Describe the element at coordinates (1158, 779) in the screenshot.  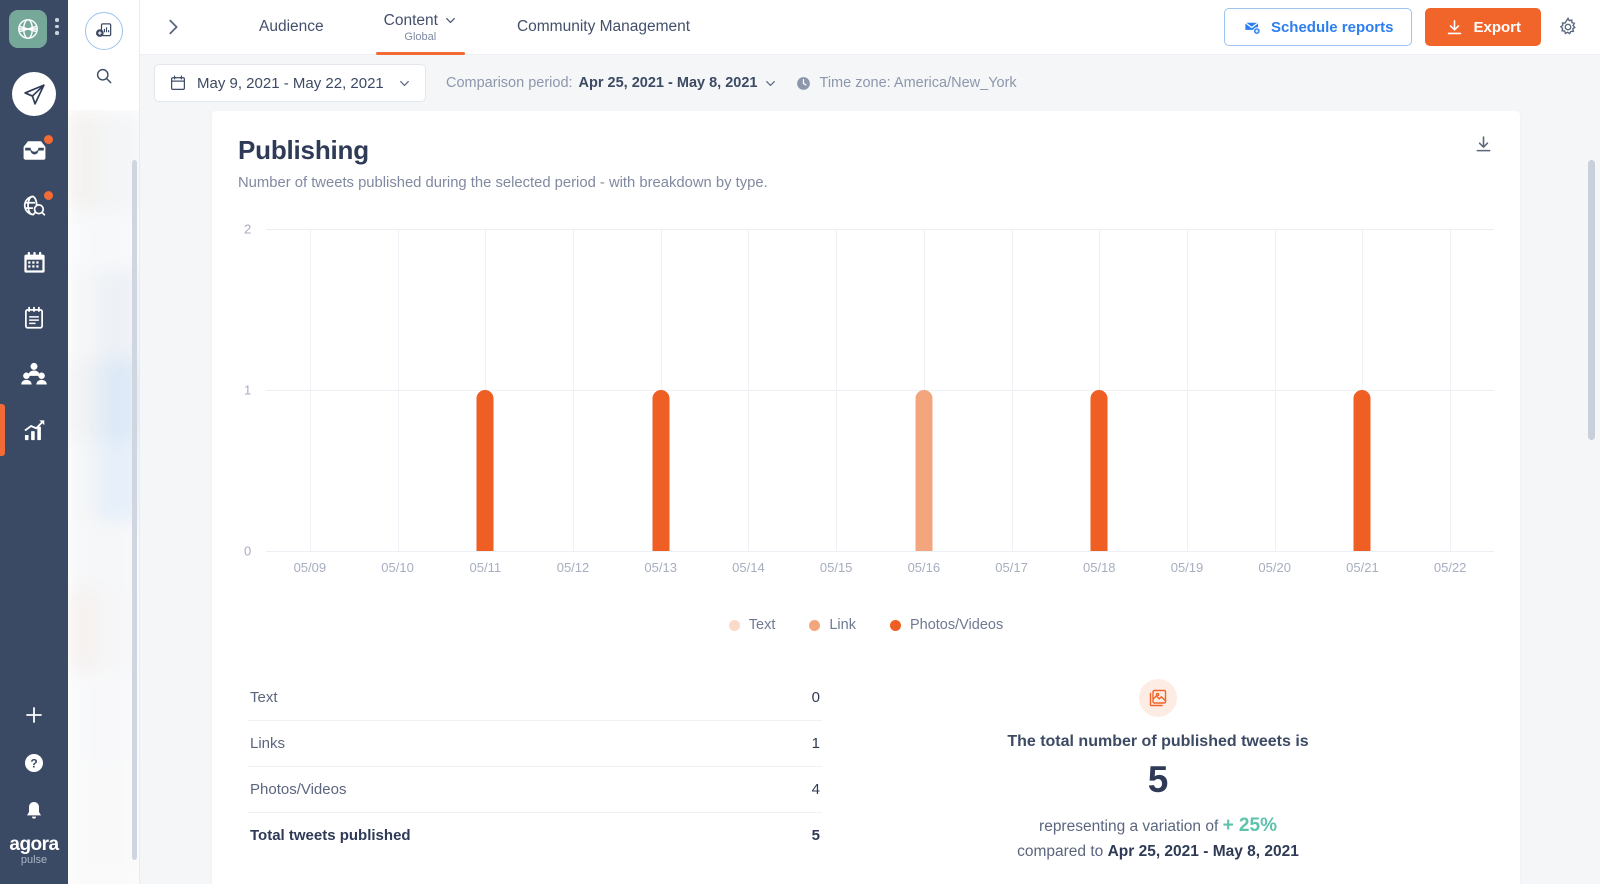
I see `summary-total-value: 5` at that location.